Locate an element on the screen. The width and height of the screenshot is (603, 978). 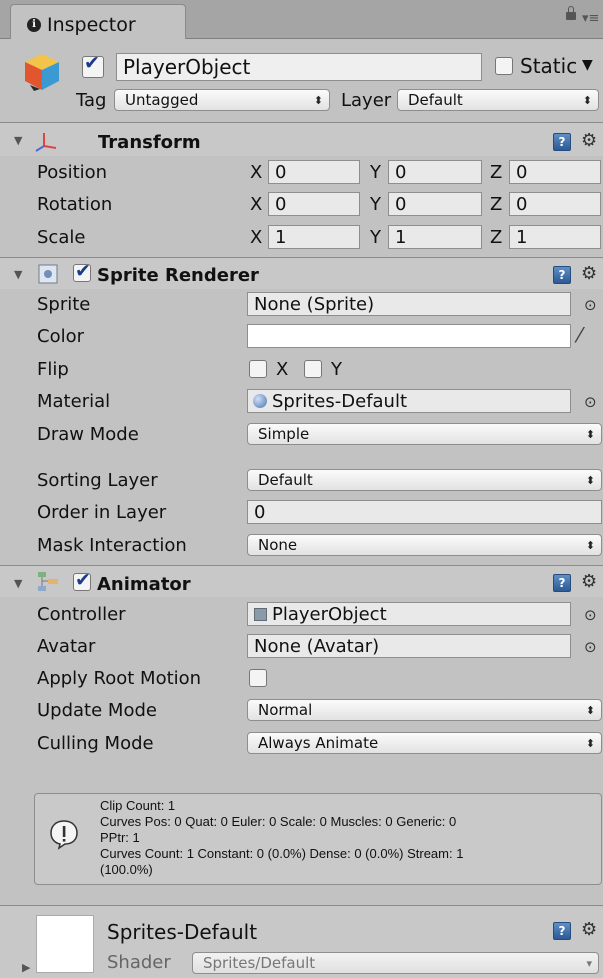
mask-interaction-dropdown: None ⬍ is located at coordinates (424, 545).